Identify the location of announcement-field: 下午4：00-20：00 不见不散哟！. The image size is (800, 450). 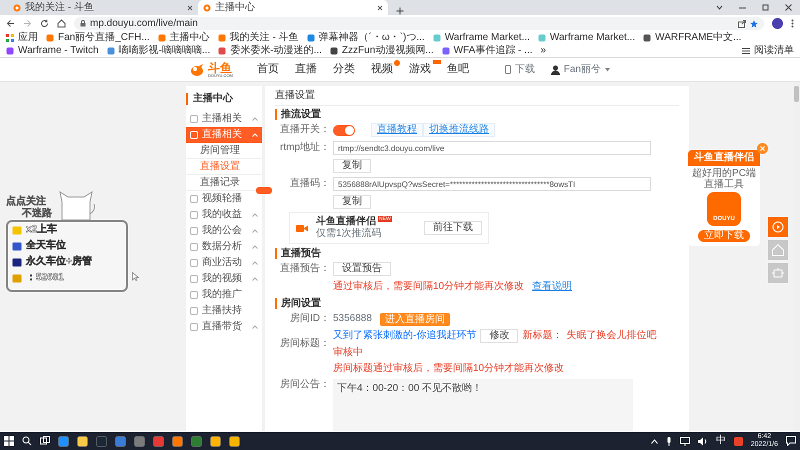
(483, 405).